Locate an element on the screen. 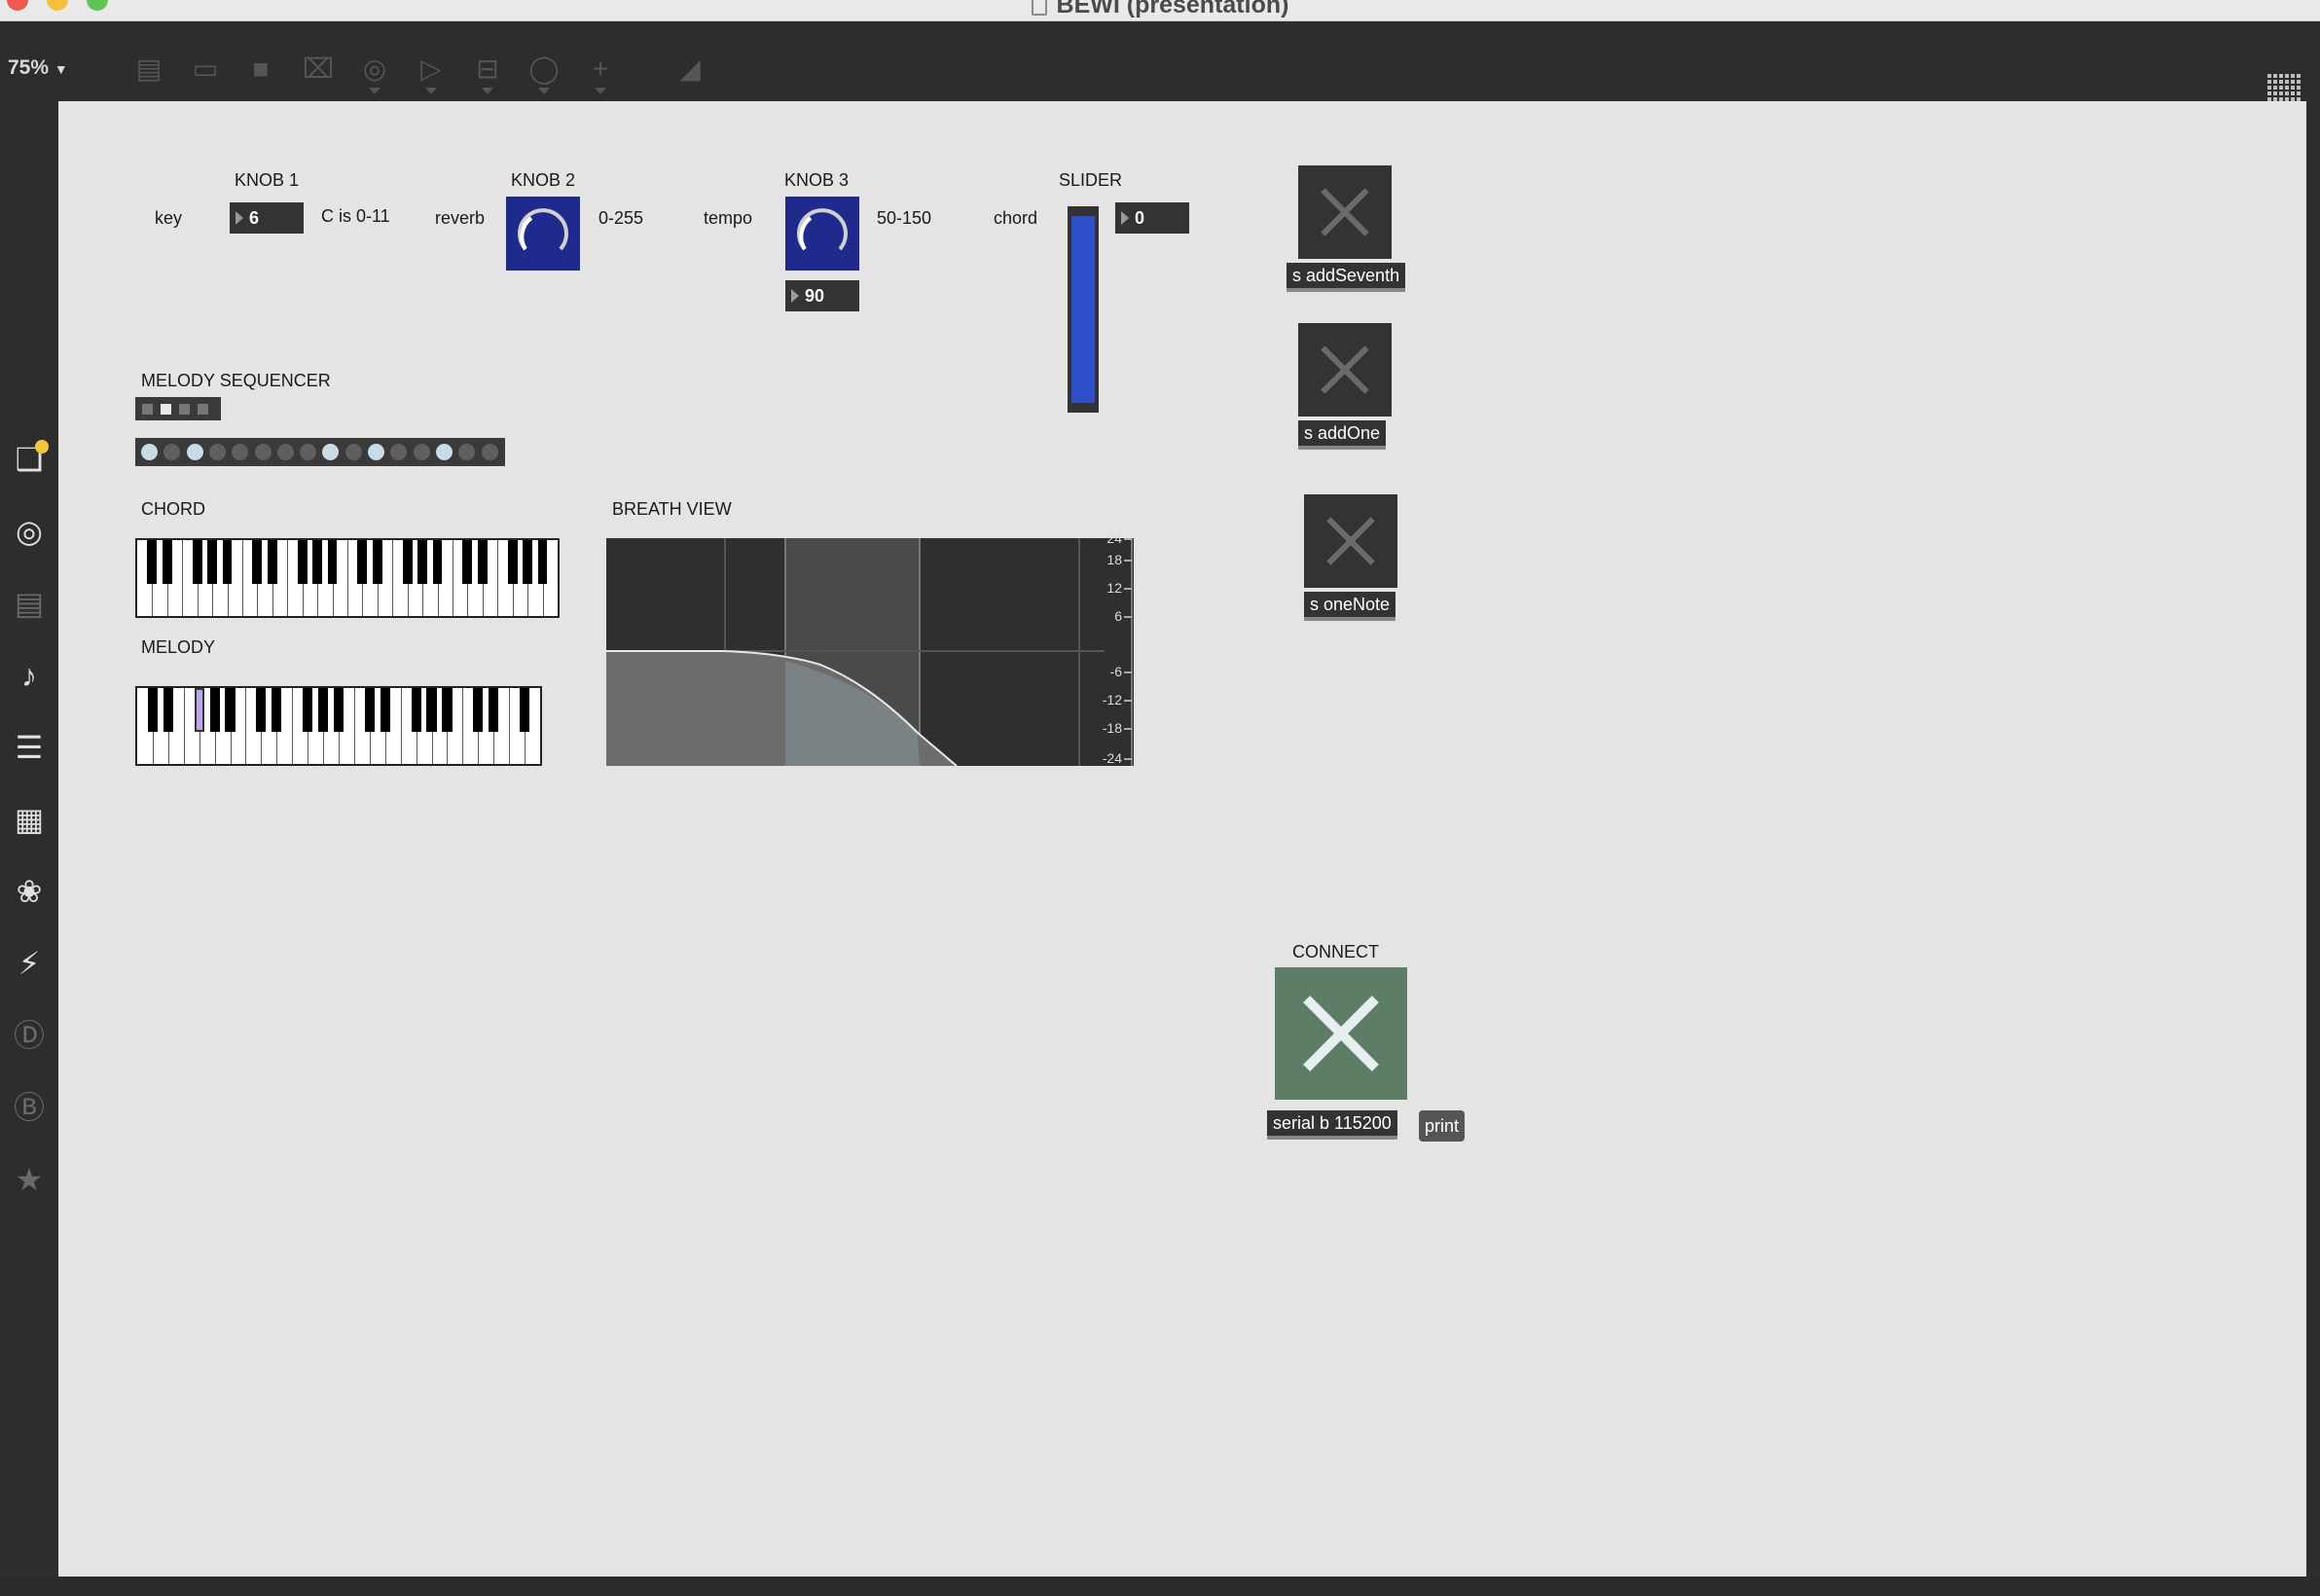  one-note-message: s oneNote is located at coordinates (1350, 607).